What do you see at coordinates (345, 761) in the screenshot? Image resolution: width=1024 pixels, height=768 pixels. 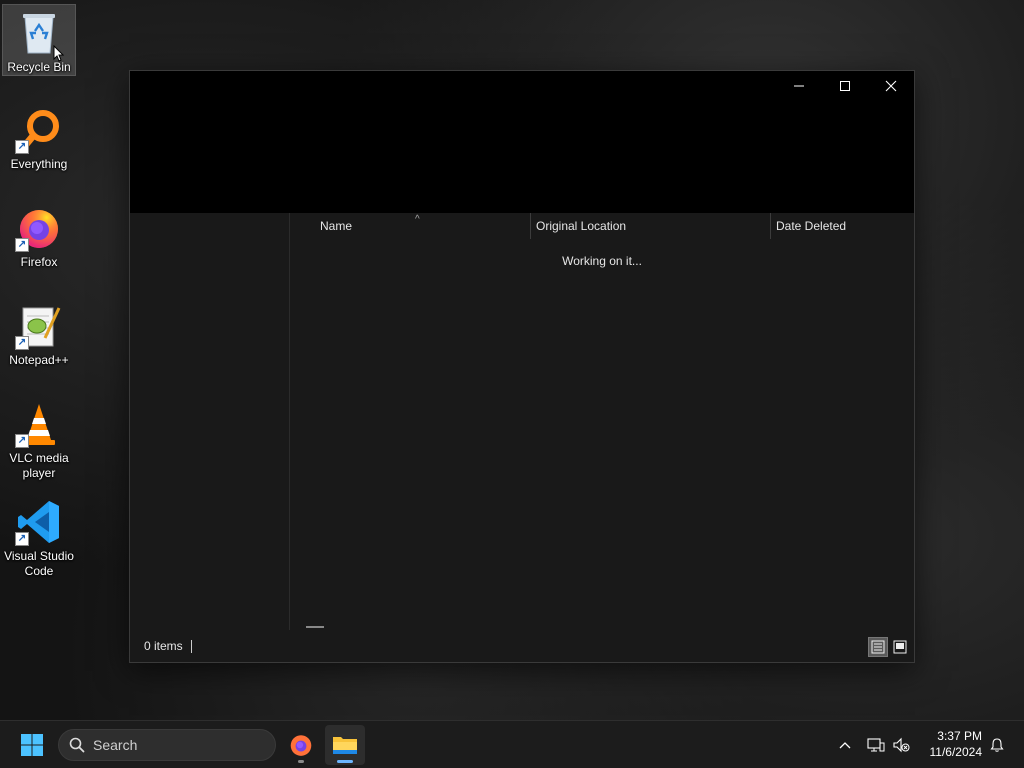 I see `active-indicator` at bounding box center [345, 761].